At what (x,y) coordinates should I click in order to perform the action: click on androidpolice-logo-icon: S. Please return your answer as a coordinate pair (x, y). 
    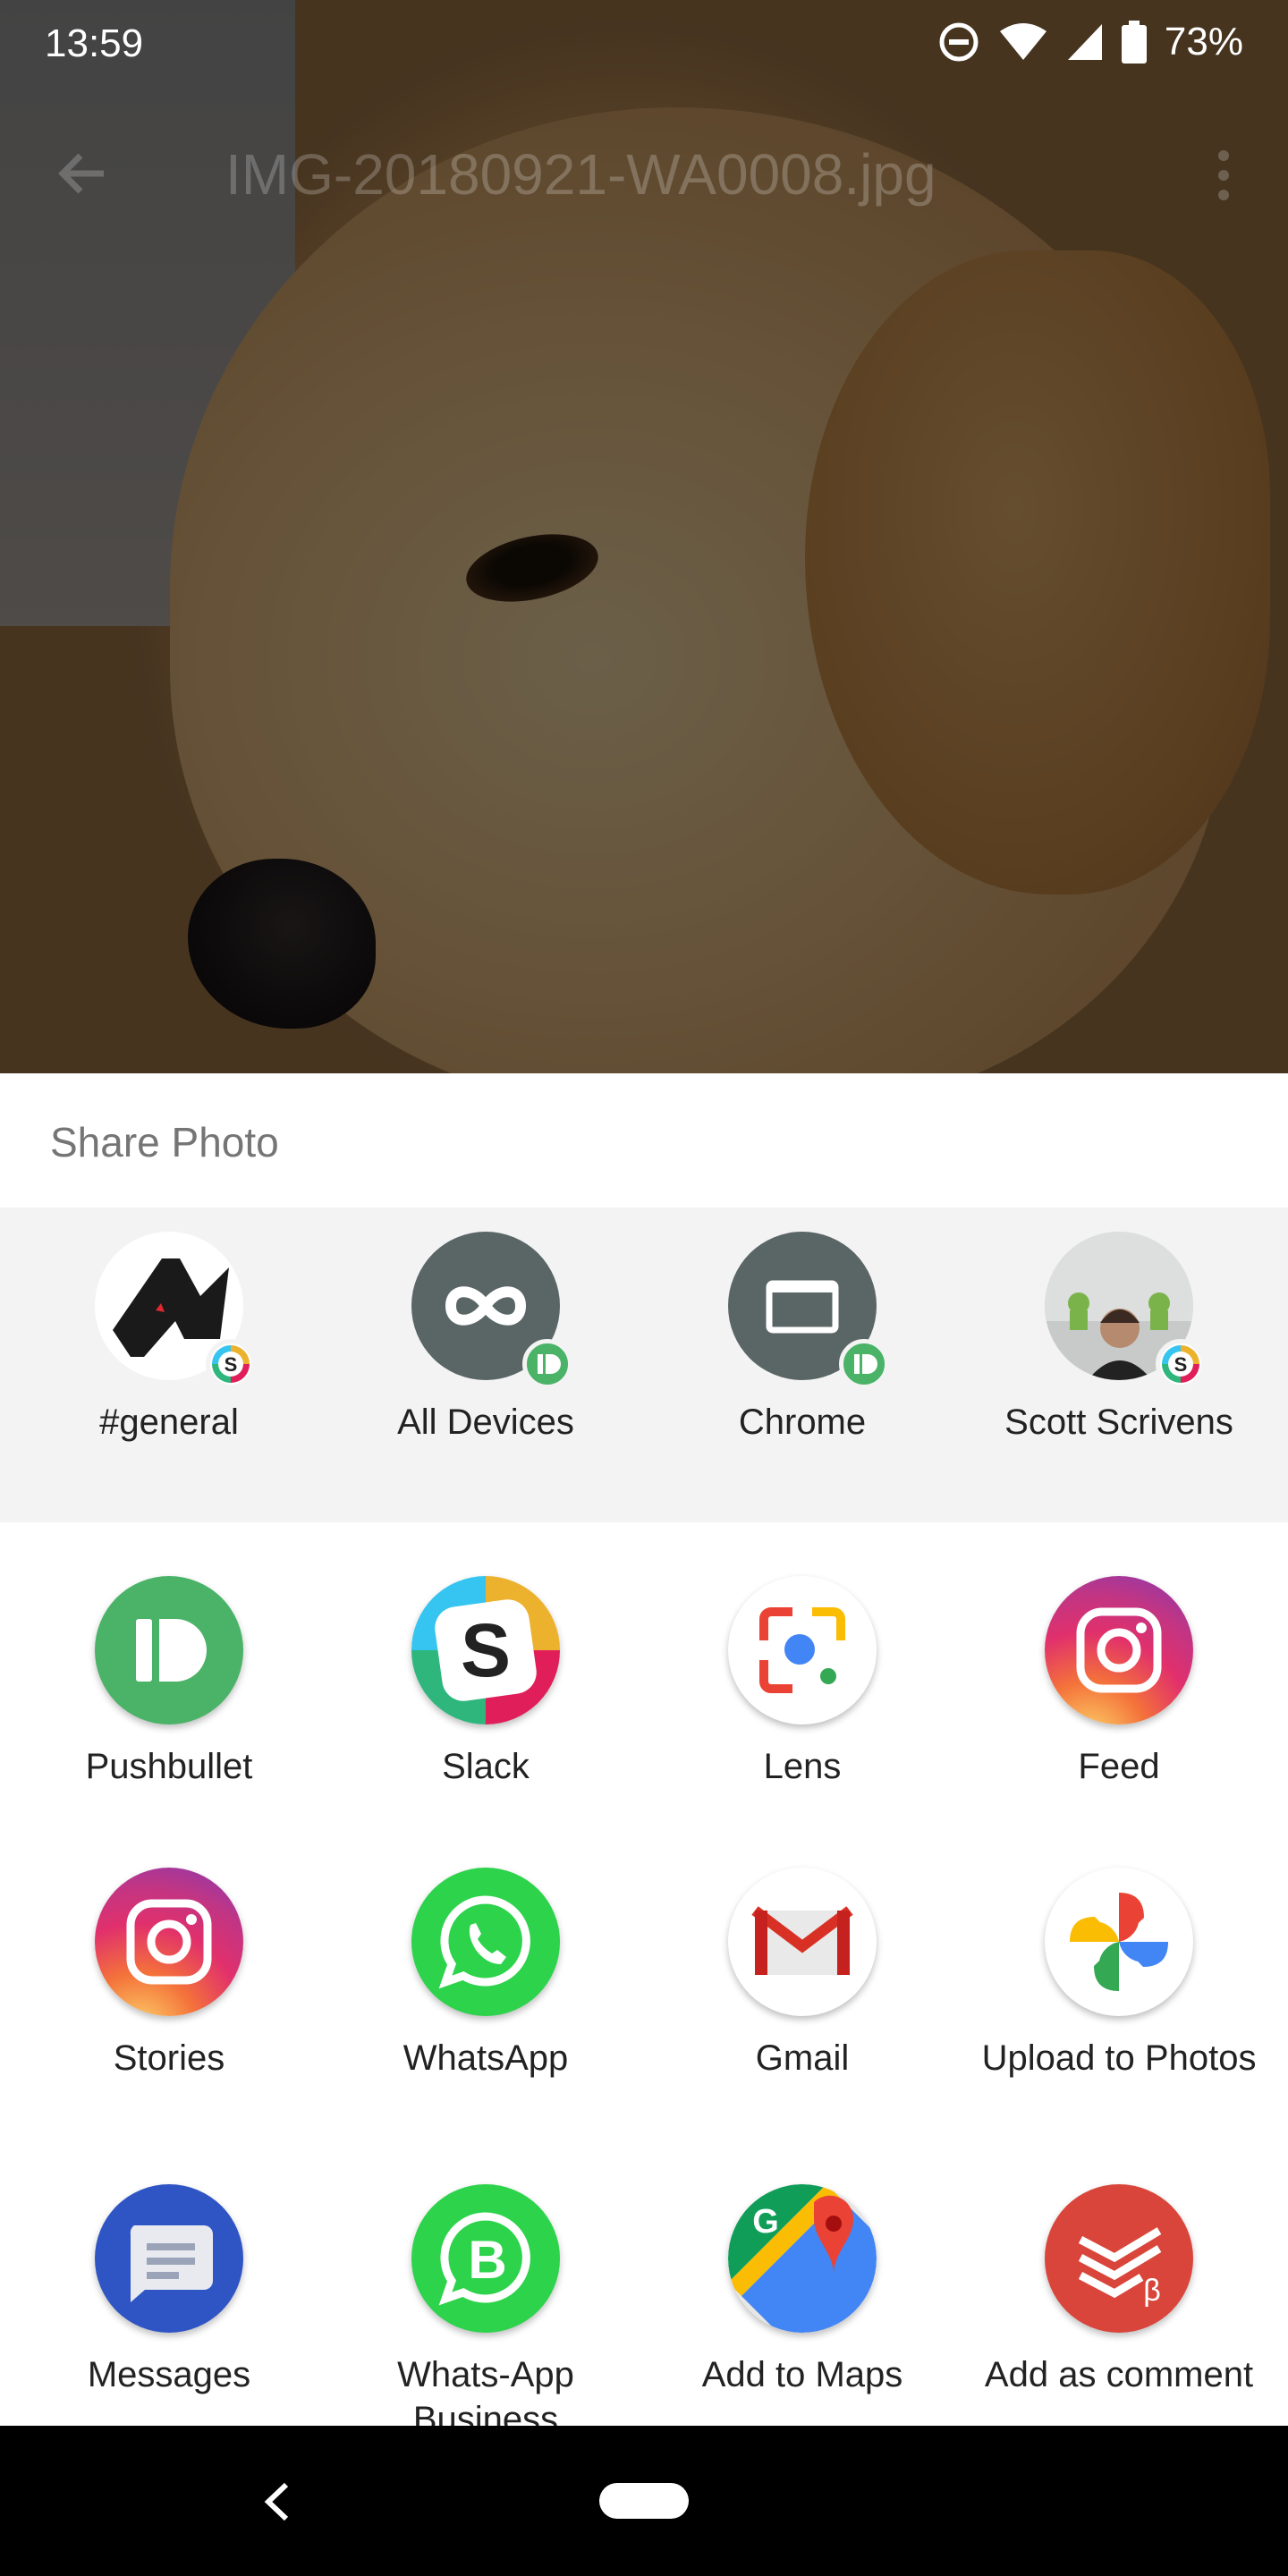
    Looking at the image, I should click on (175, 1310).